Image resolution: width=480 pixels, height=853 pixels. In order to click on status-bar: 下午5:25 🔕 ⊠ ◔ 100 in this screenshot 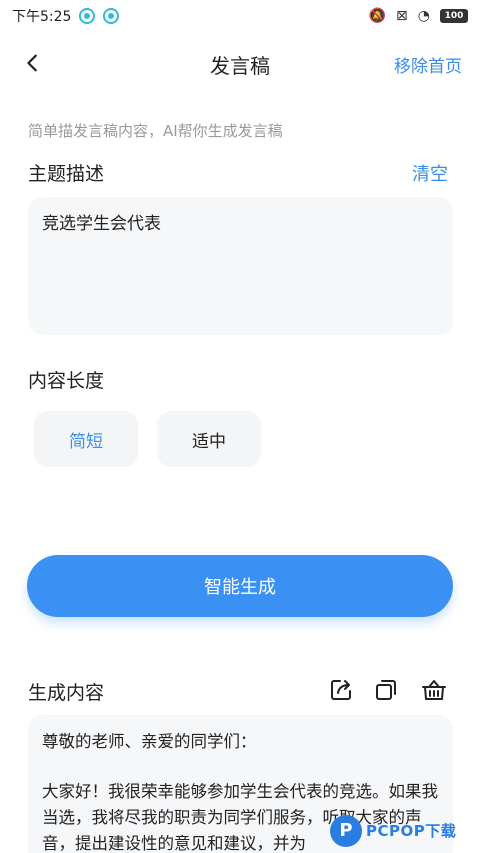, I will do `click(240, 16)`.